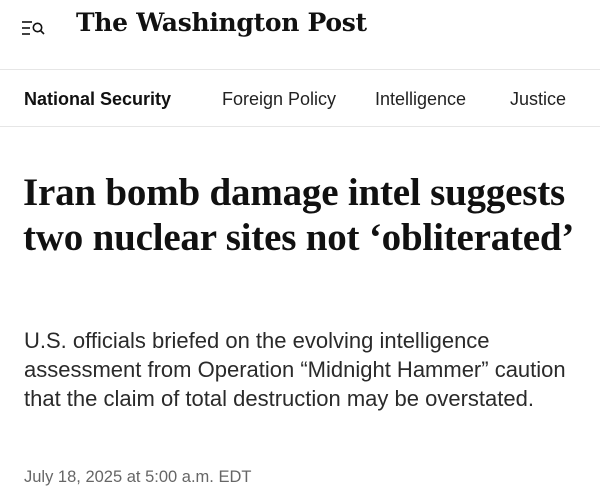 This screenshot has width=600, height=500. What do you see at coordinates (538, 99) in the screenshot?
I see `nav-item-justice: Justice` at bounding box center [538, 99].